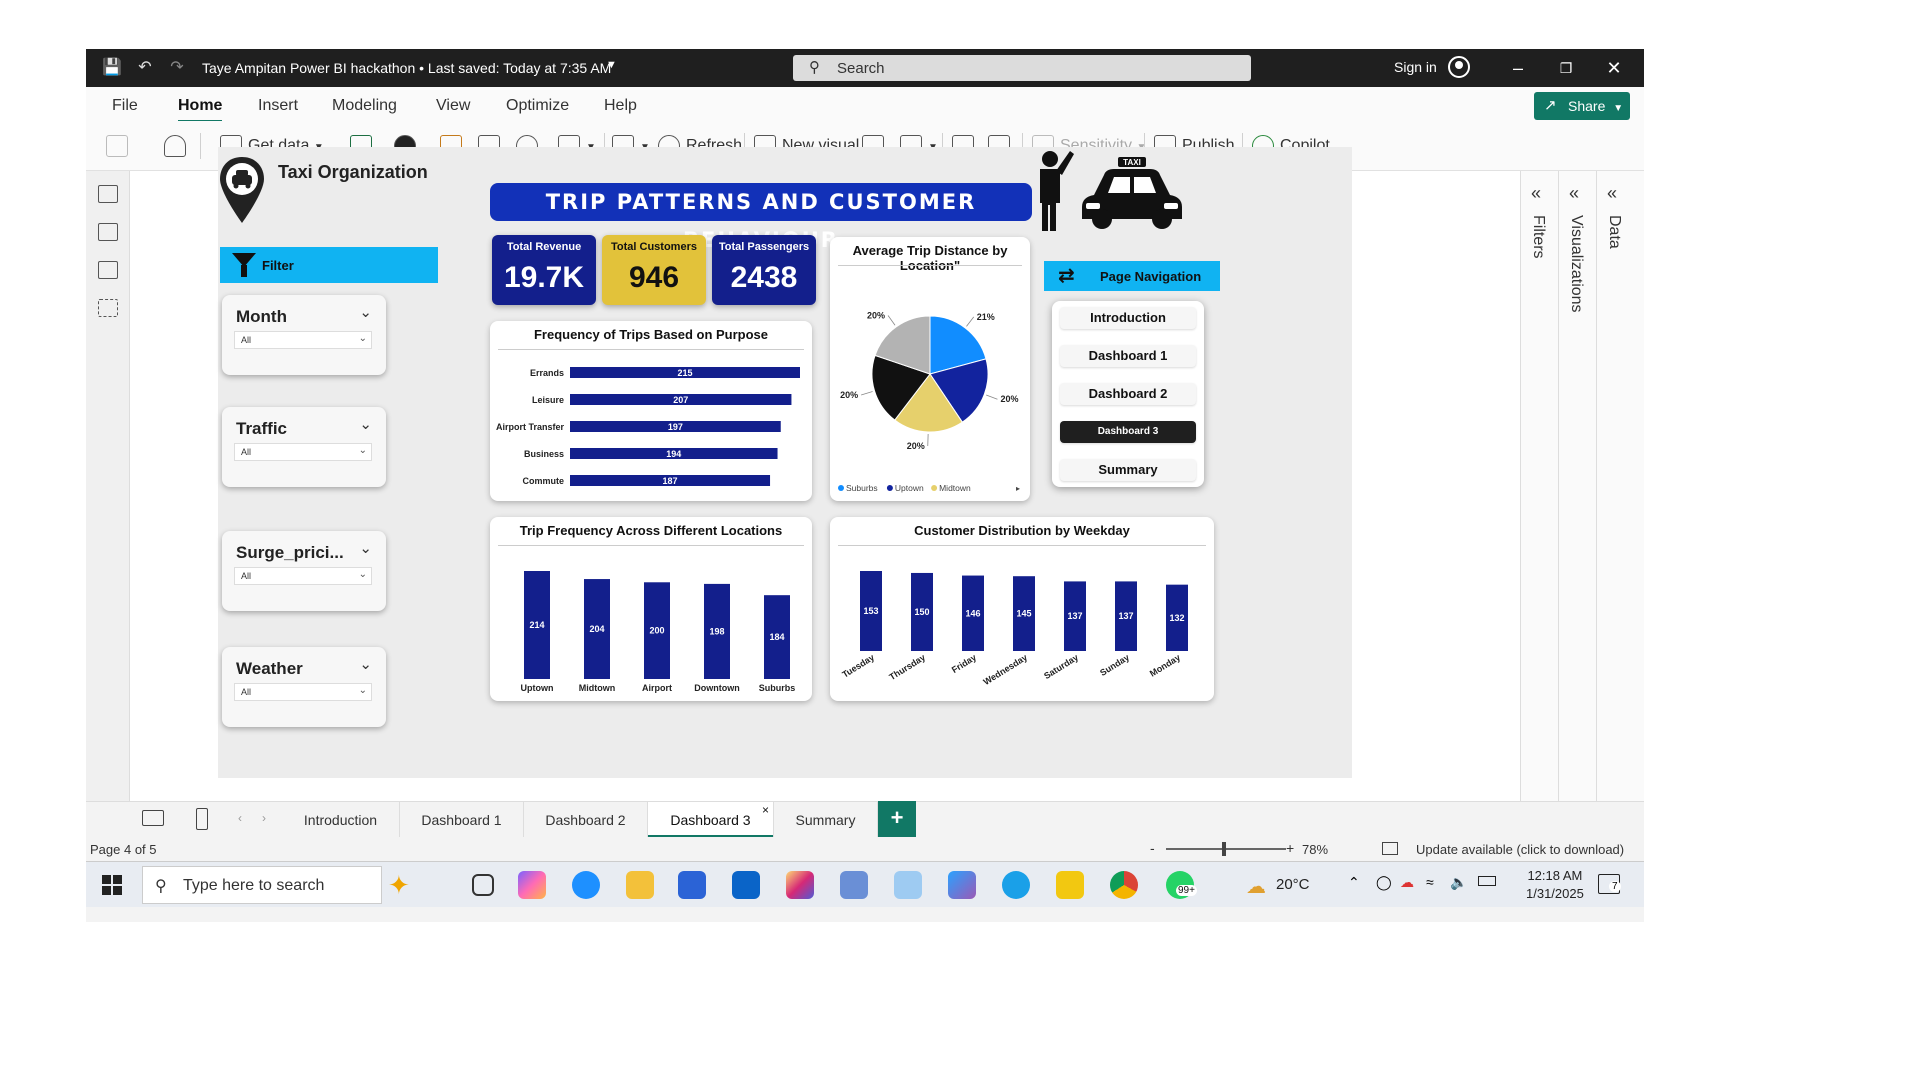 This screenshot has height=1080, width=1920. I want to click on zoom-slider-handle, so click(1224, 849).